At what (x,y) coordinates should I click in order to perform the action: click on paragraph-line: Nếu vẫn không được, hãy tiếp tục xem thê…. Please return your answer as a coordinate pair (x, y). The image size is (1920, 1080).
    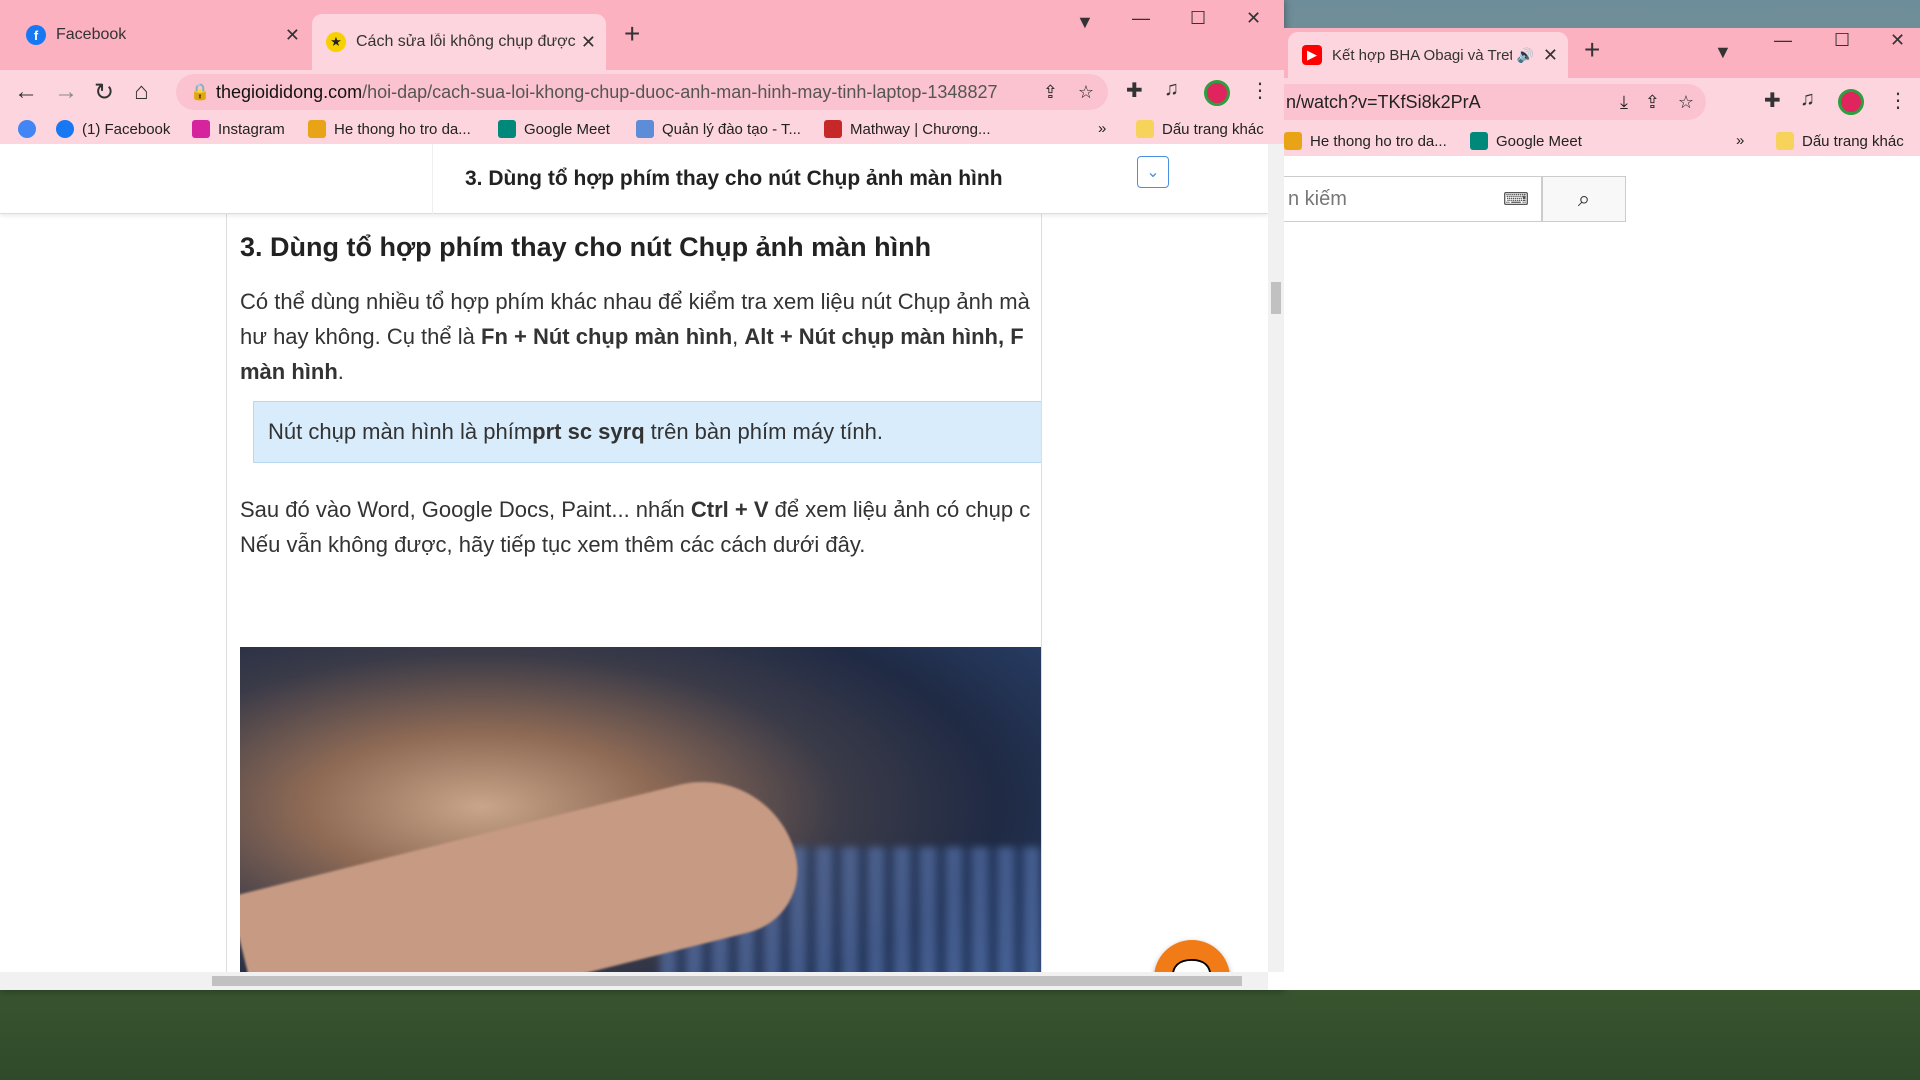
    Looking at the image, I should click on (553, 544).